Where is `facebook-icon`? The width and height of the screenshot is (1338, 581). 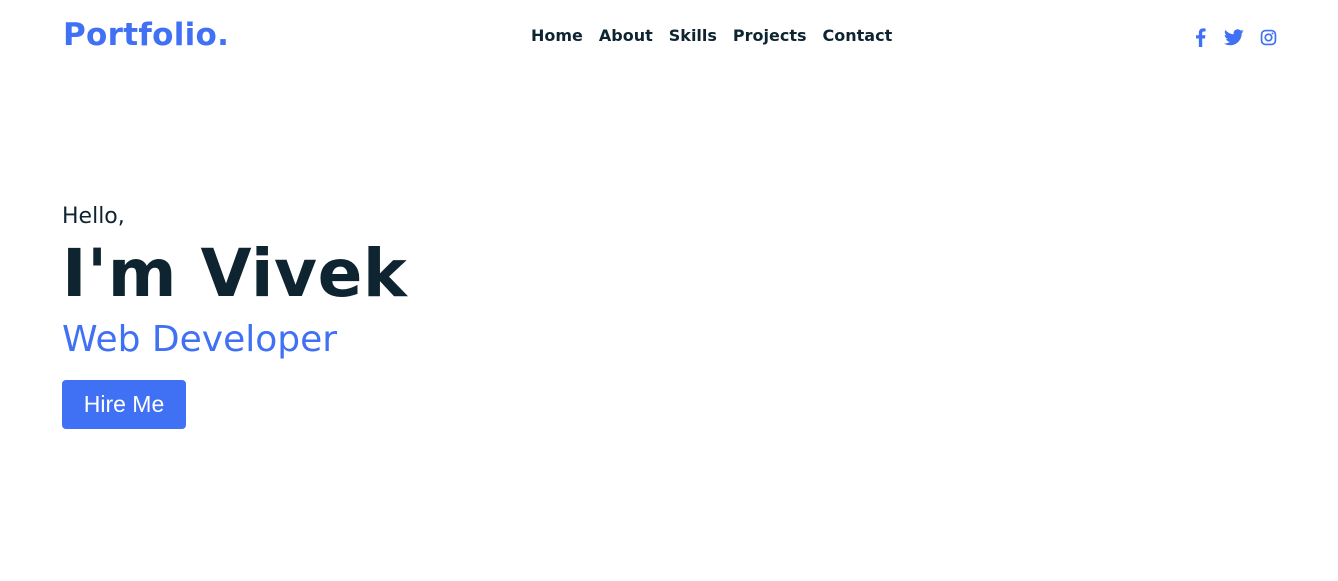
facebook-icon is located at coordinates (1200, 37).